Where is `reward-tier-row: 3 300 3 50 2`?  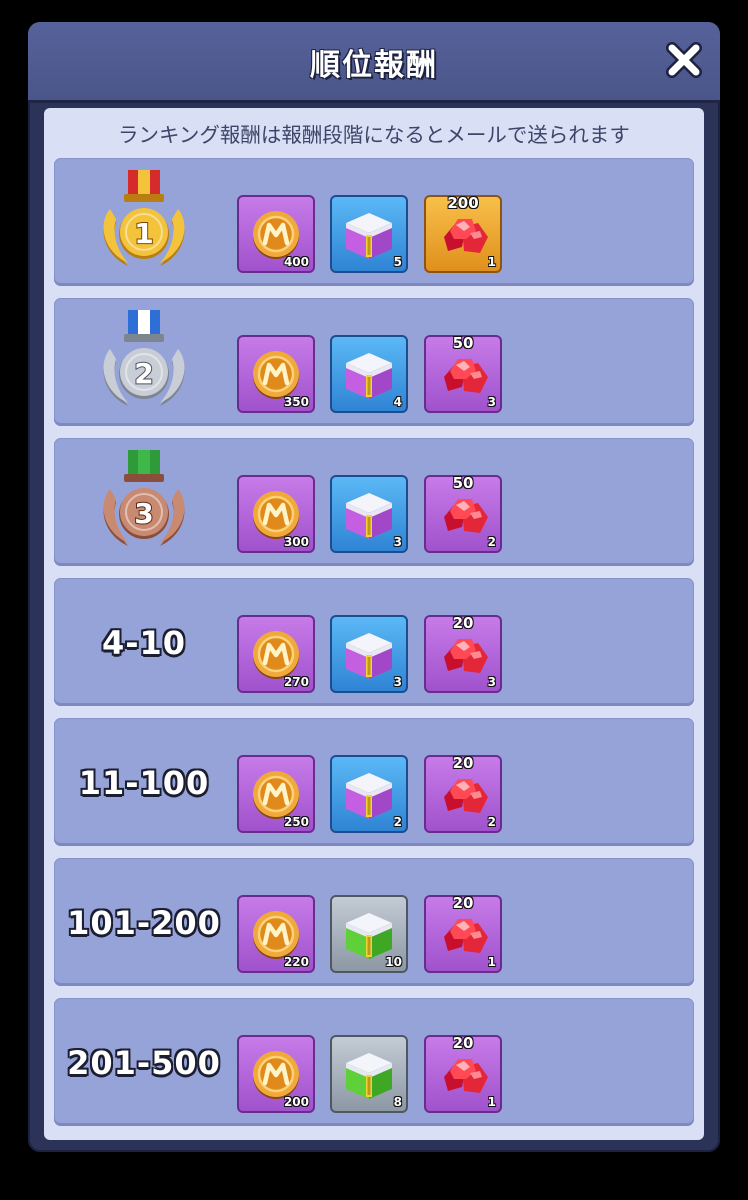
reward-tier-row: 3 300 3 50 2 is located at coordinates (374, 502).